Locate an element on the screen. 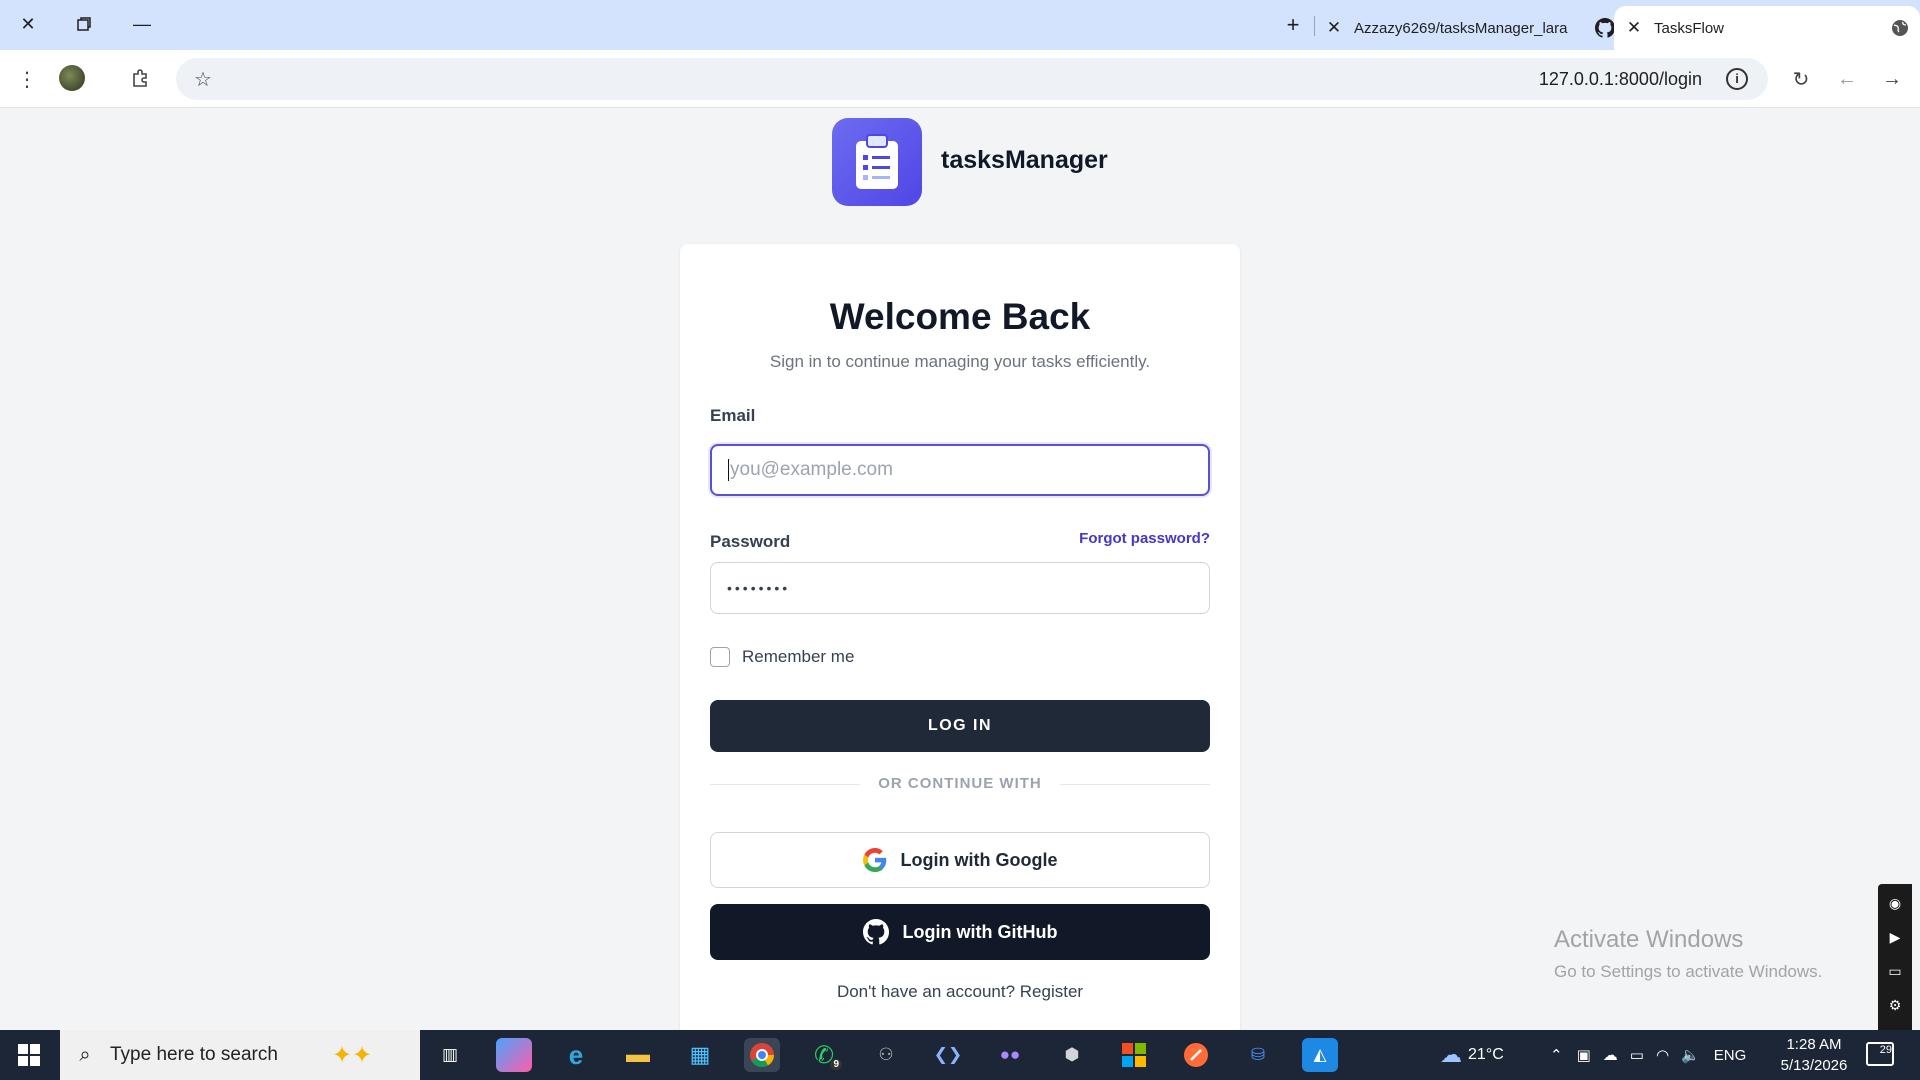  reload-icon: ↻ is located at coordinates (1801, 79).